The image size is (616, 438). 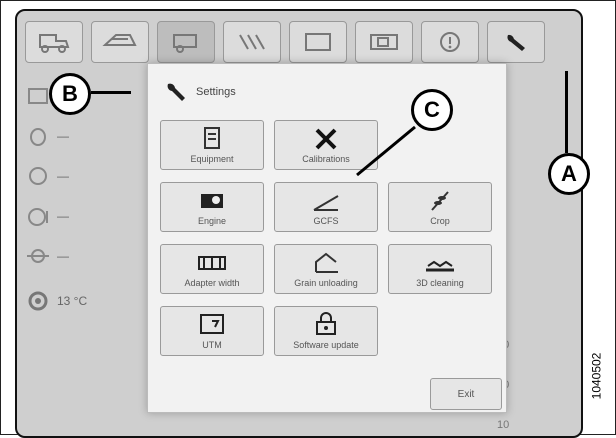 I want to click on status-row: 13 °C, so click(x=80, y=301).